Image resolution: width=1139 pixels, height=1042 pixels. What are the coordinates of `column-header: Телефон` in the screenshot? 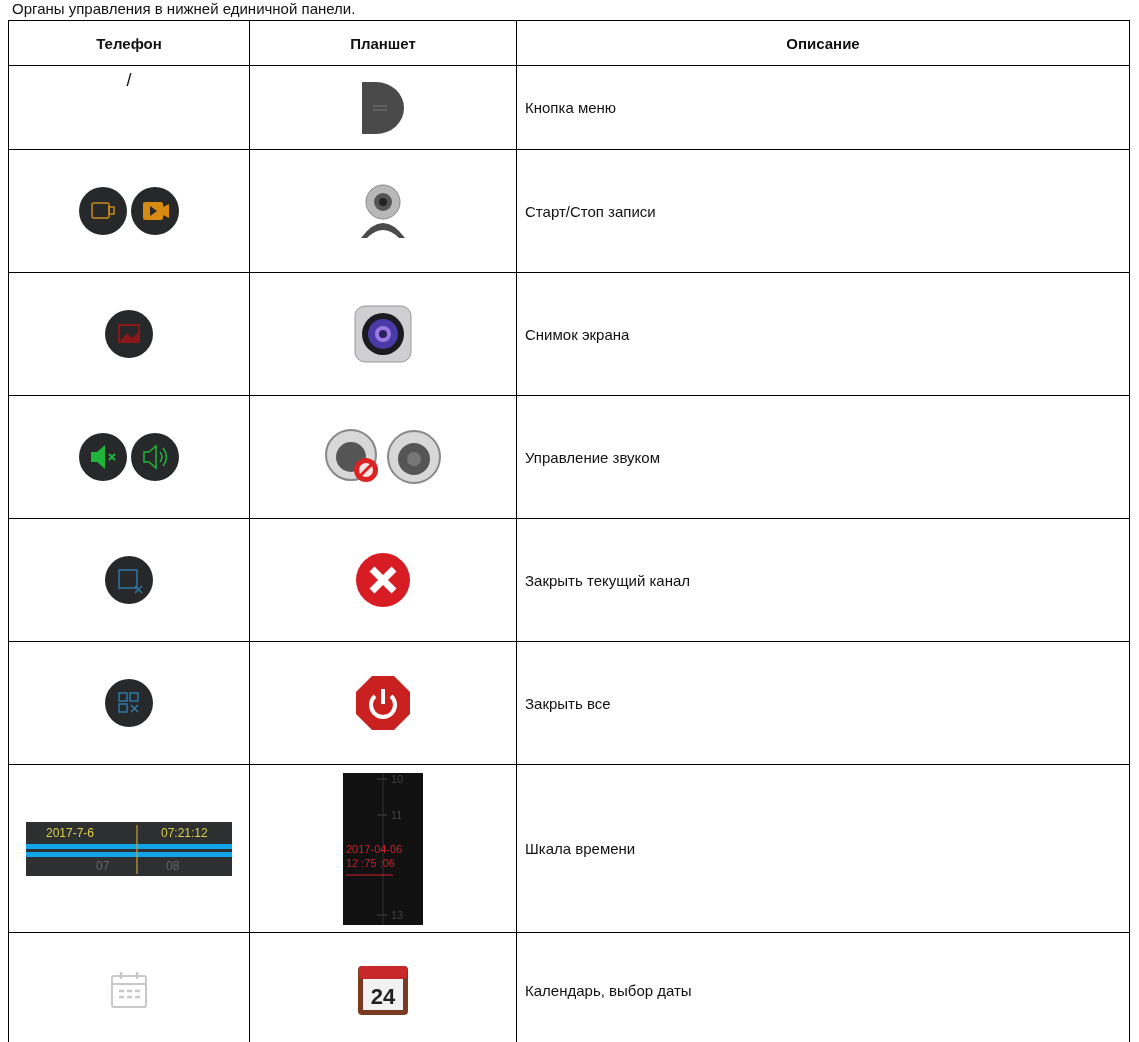 It's located at (129, 43).